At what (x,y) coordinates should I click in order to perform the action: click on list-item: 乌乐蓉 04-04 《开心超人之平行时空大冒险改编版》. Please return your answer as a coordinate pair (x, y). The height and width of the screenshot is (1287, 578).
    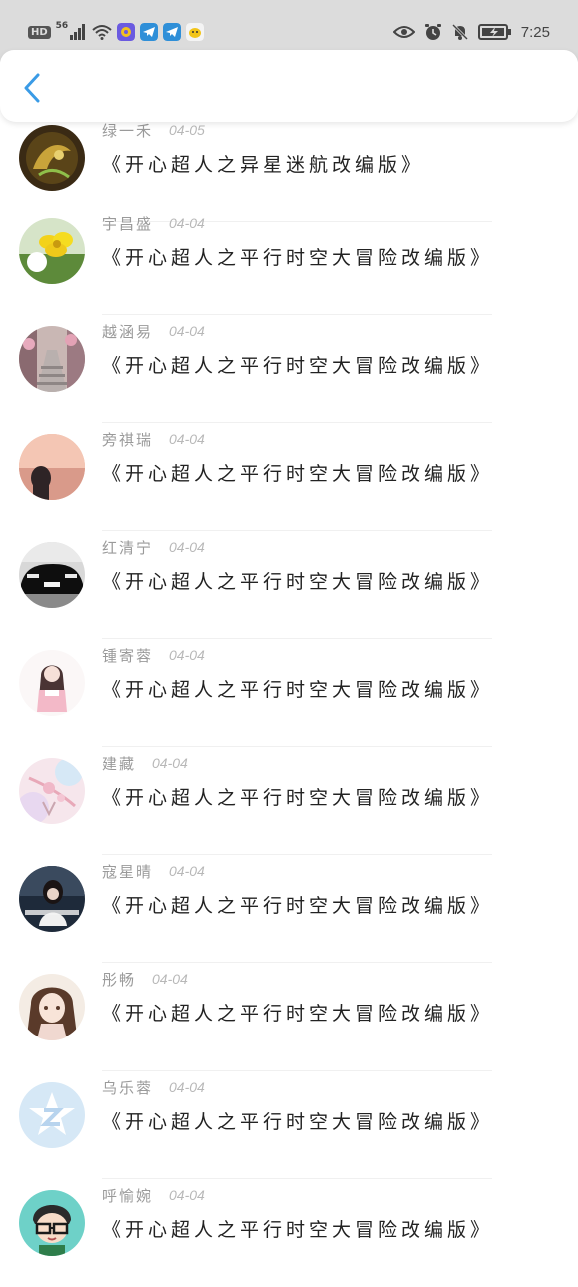
    Looking at the image, I should click on (289, 1125).